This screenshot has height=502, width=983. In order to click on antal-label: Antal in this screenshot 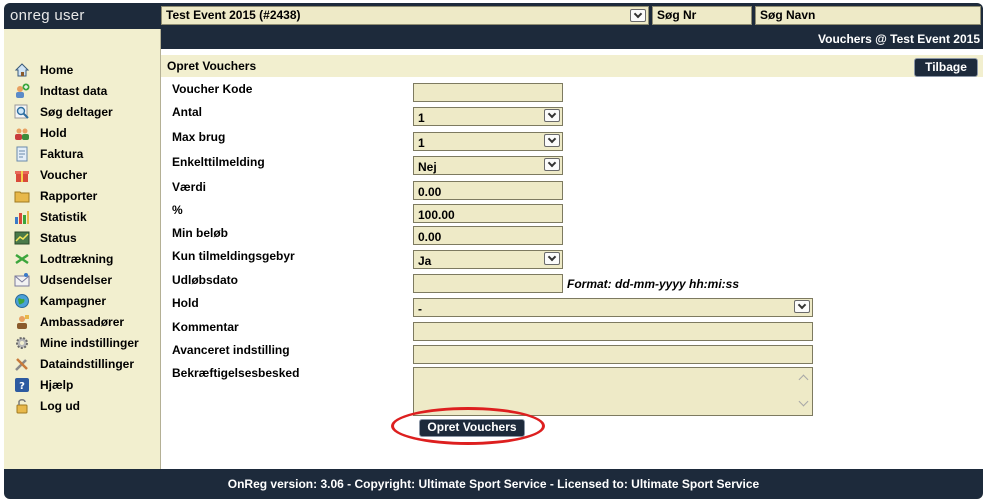, I will do `click(187, 112)`.